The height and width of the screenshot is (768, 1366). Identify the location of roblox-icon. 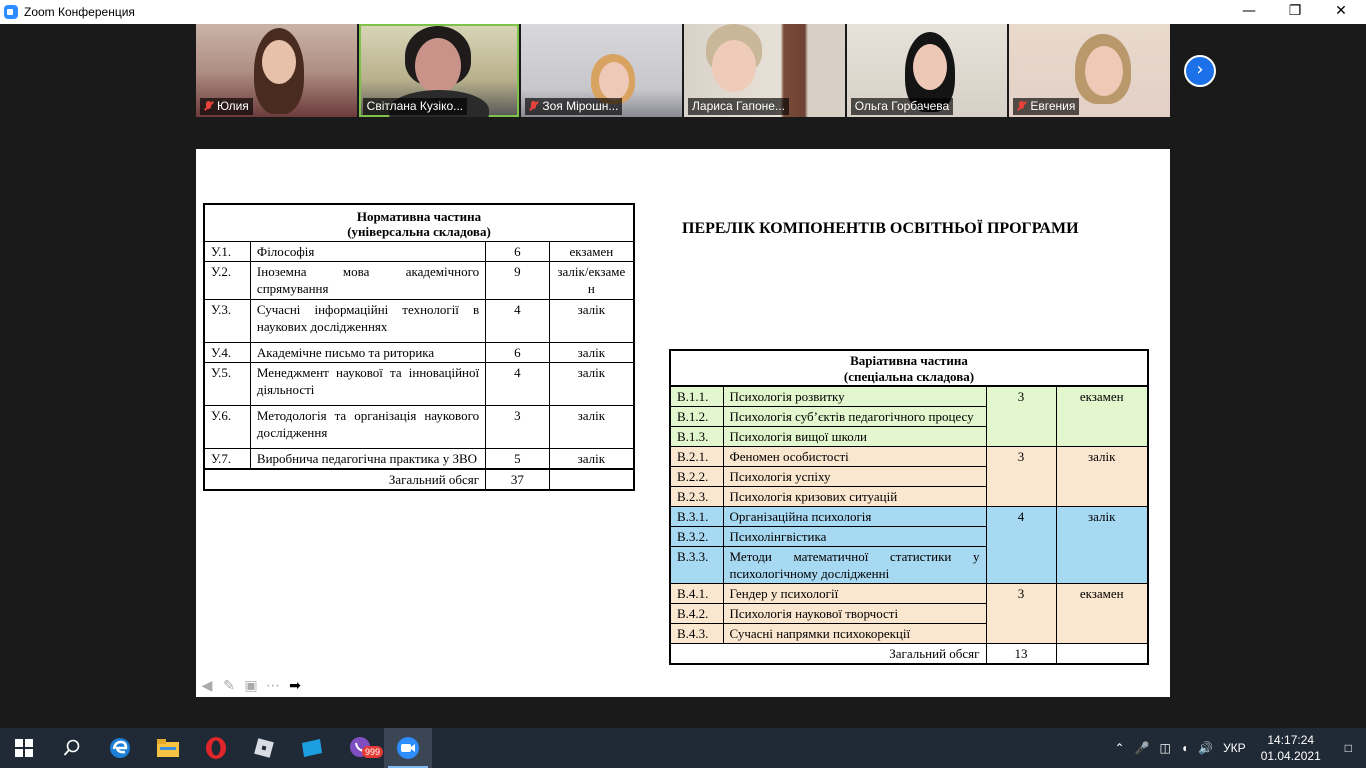
(264, 748).